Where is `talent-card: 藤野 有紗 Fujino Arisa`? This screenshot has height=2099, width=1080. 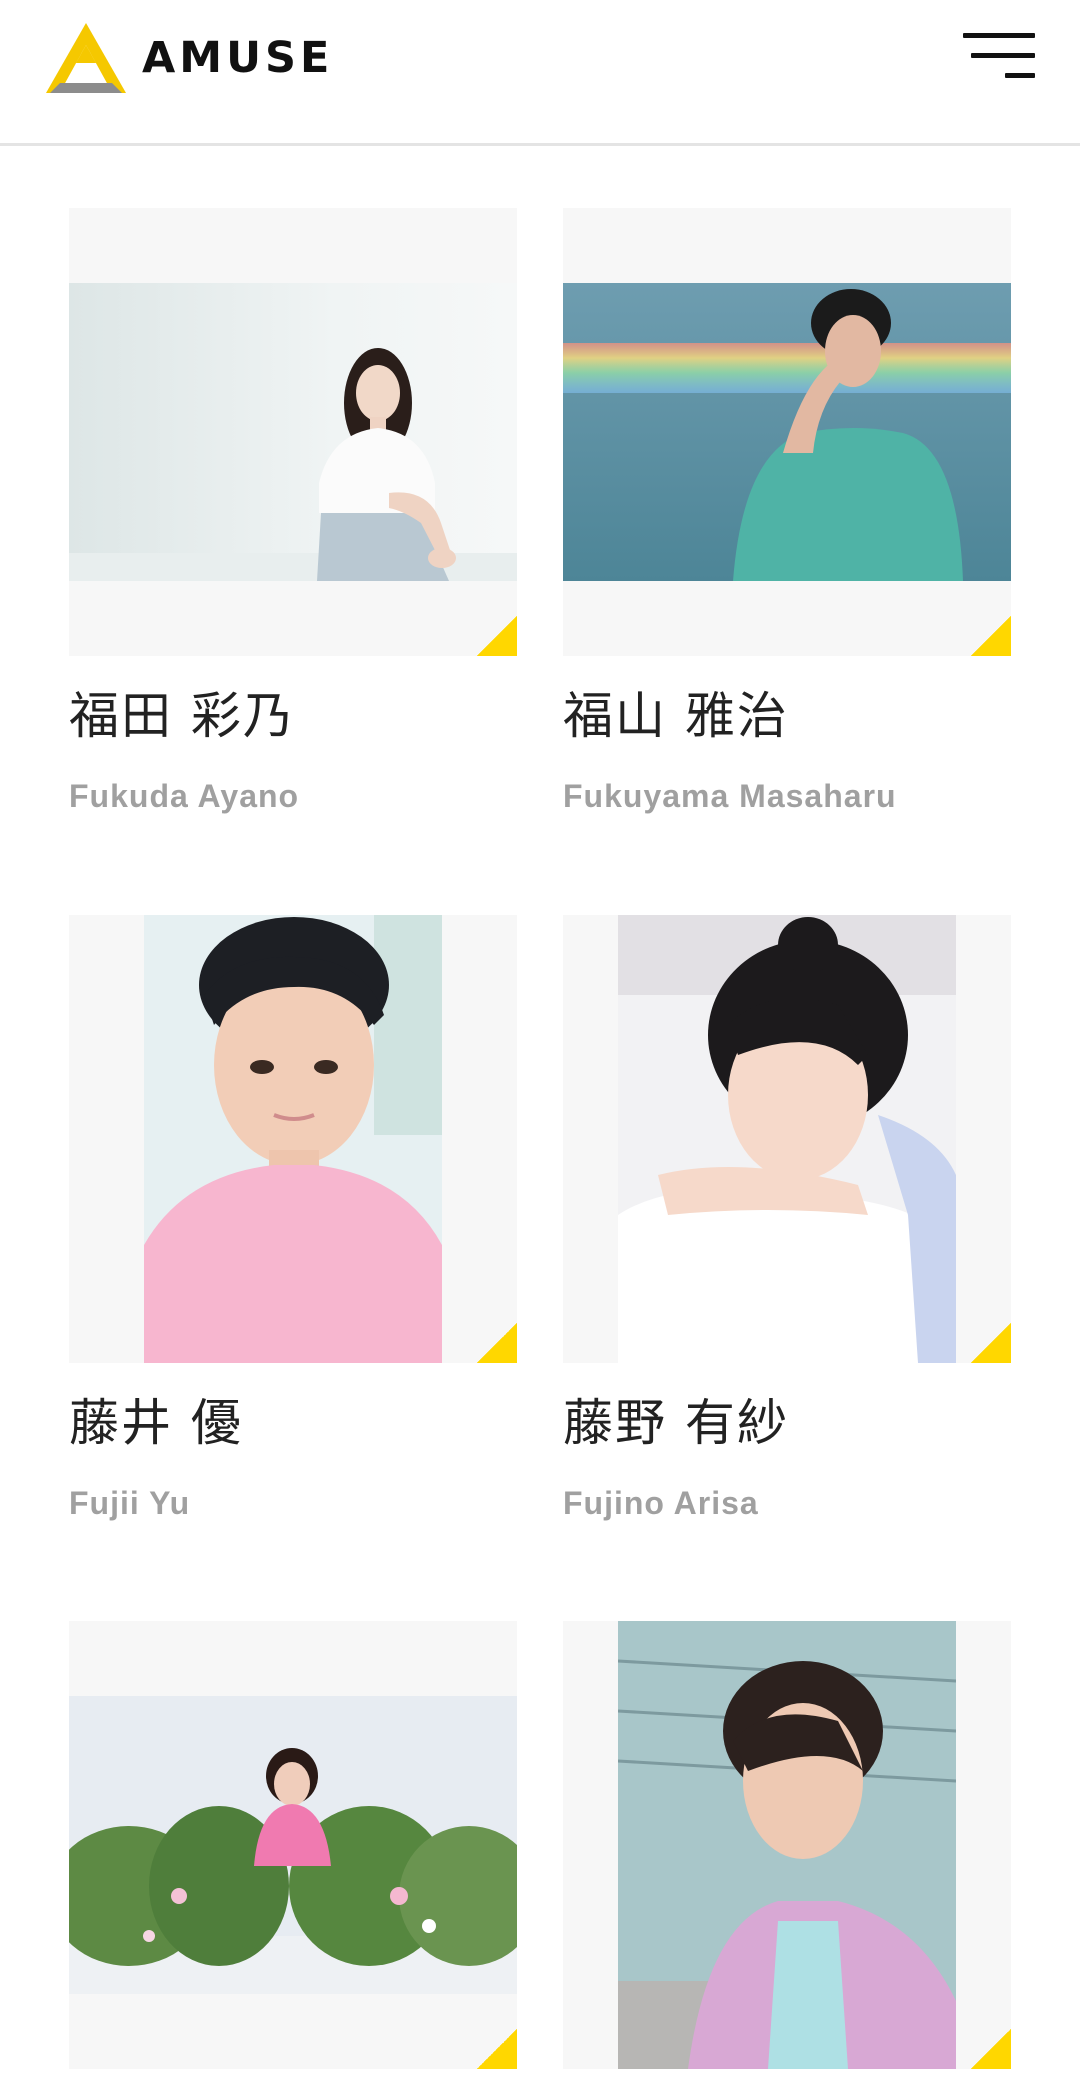 talent-card: 藤野 有紗 Fujino Arisa is located at coordinates (787, 1219).